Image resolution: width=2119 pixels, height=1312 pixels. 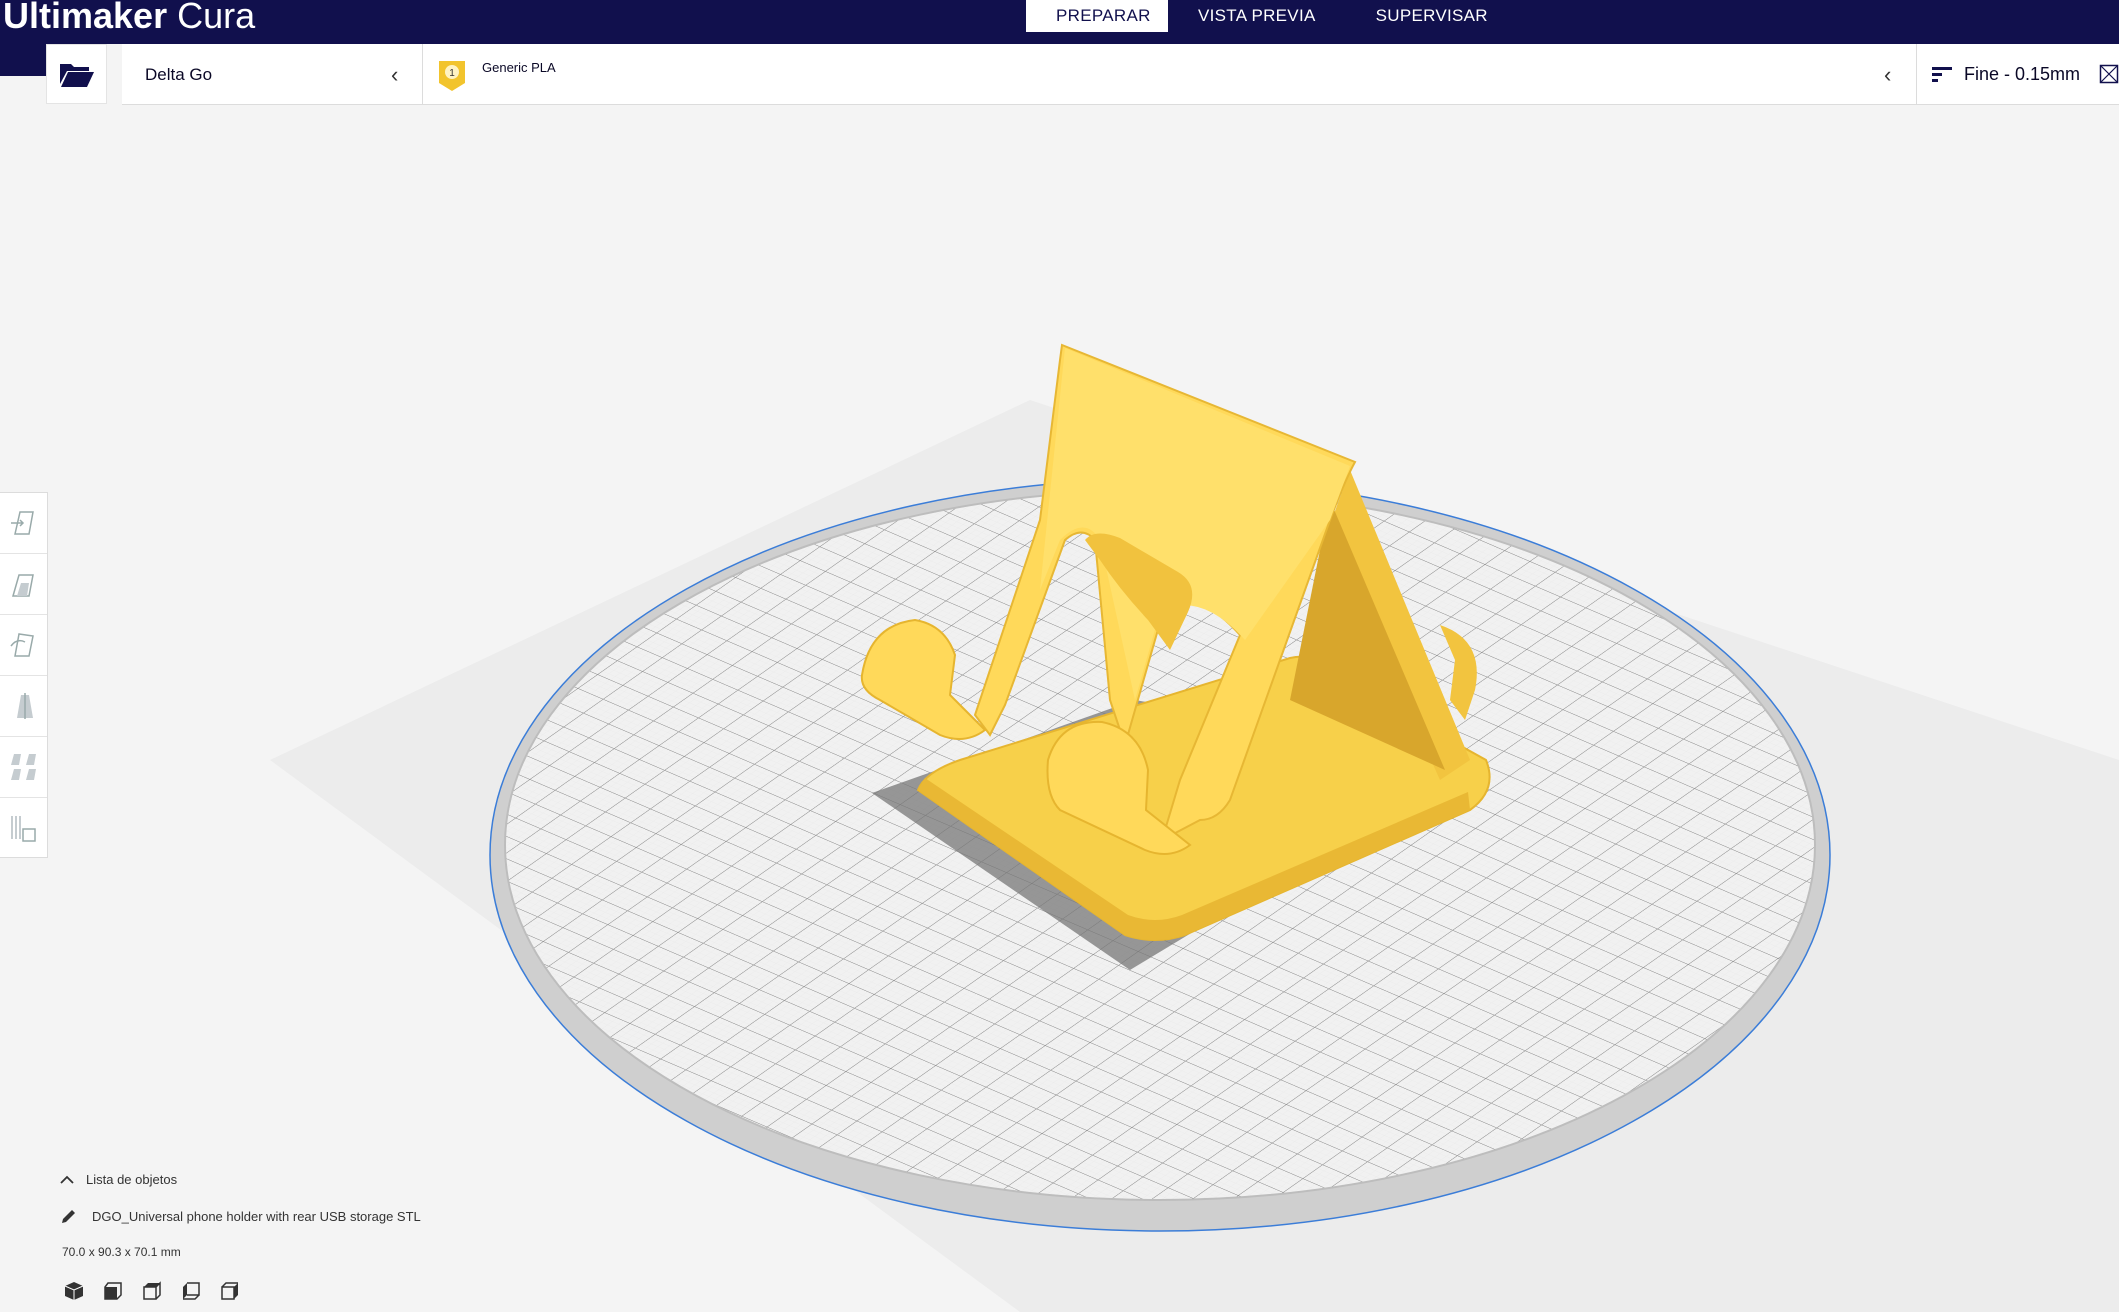 What do you see at coordinates (121, 1252) in the screenshot?
I see `object-dimensions: 70.0 x 90.3 x 70.1 mm` at bounding box center [121, 1252].